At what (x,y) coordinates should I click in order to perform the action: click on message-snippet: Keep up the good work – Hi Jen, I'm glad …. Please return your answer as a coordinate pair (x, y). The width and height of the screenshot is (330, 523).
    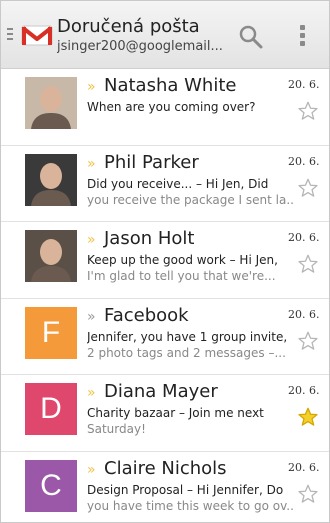
    Looking at the image, I should click on (190, 268).